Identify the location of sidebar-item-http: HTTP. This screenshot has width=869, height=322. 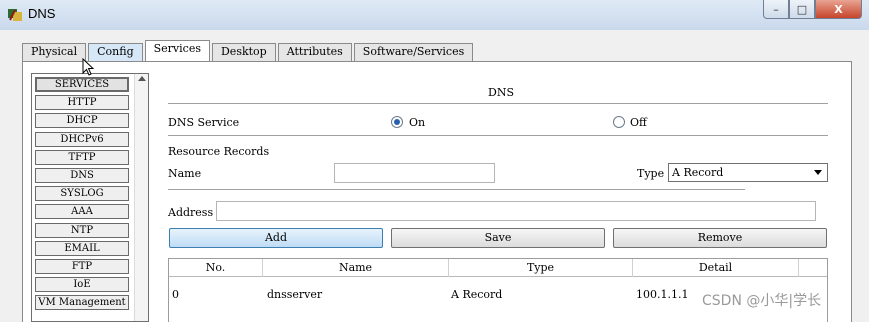
(82, 103).